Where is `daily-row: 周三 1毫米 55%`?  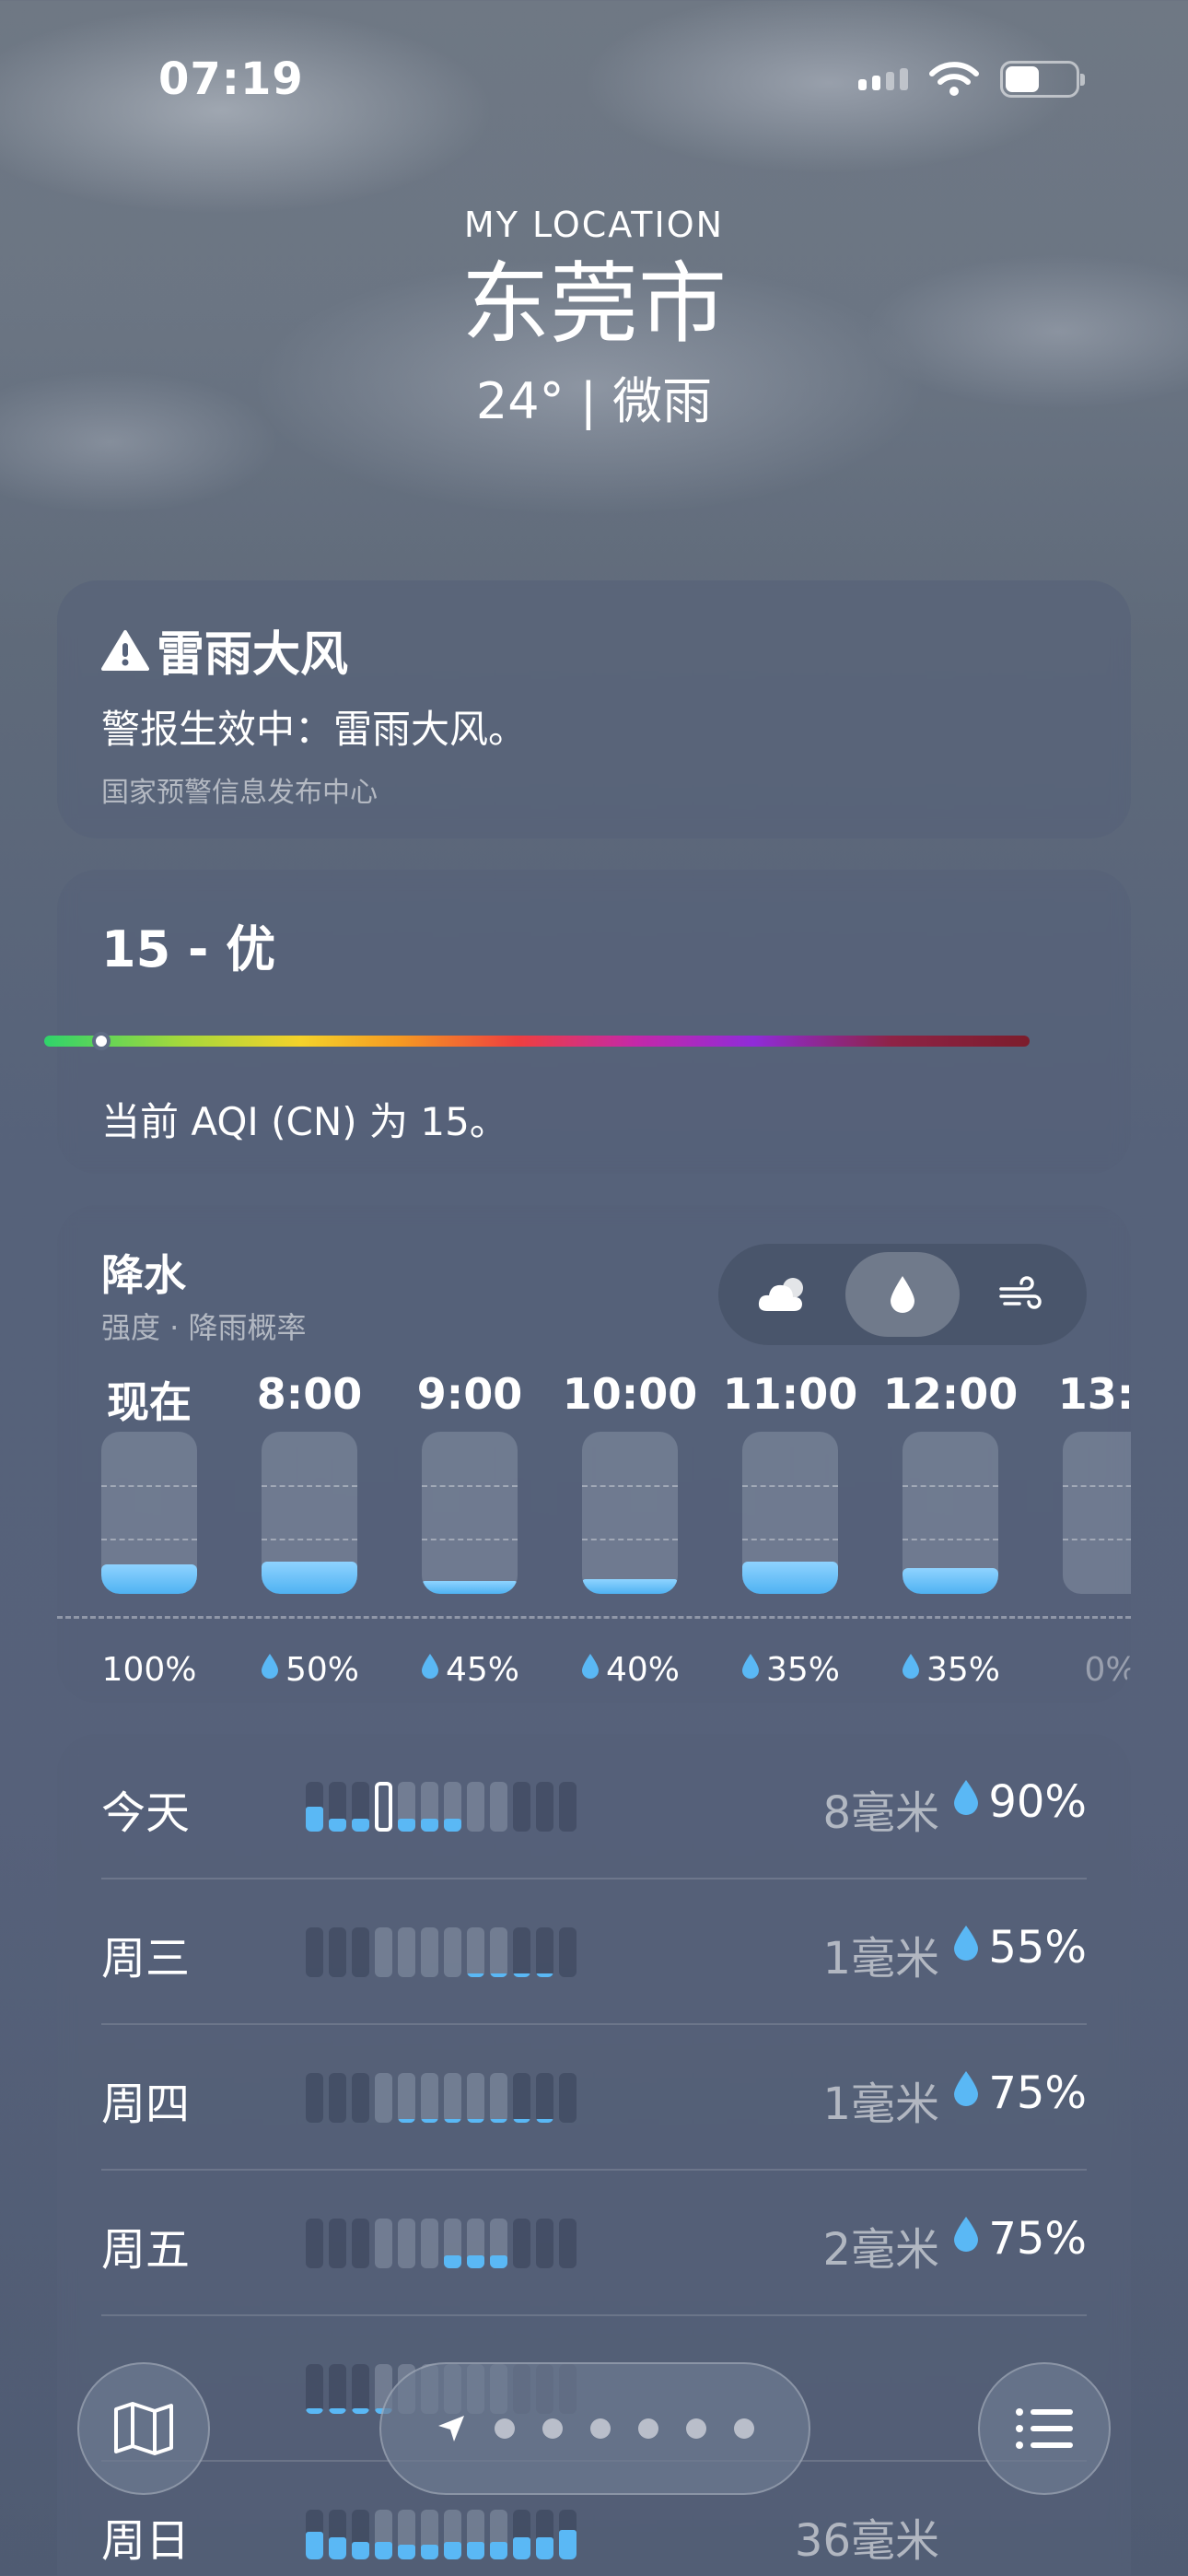 daily-row: 周三 1毫米 55% is located at coordinates (594, 1952).